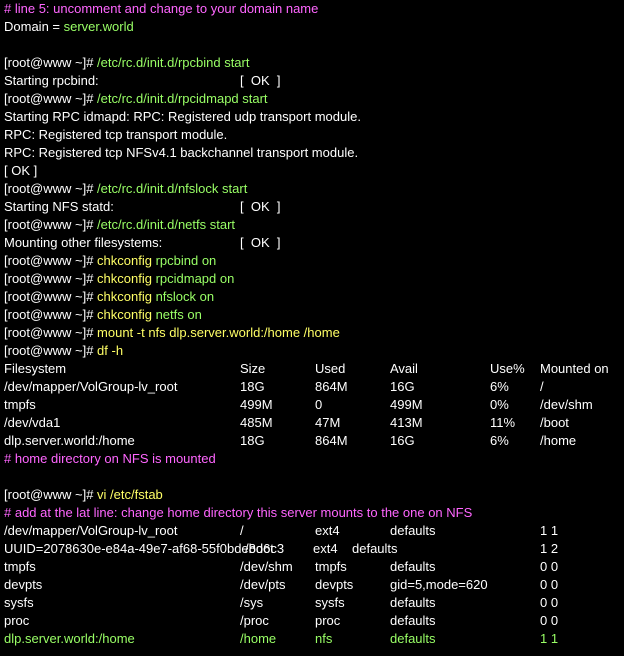 Image resolution: width=624 pixels, height=656 pixels. What do you see at coordinates (21, 170) in the screenshot?
I see `terminal-text-segment: [ OK ]` at bounding box center [21, 170].